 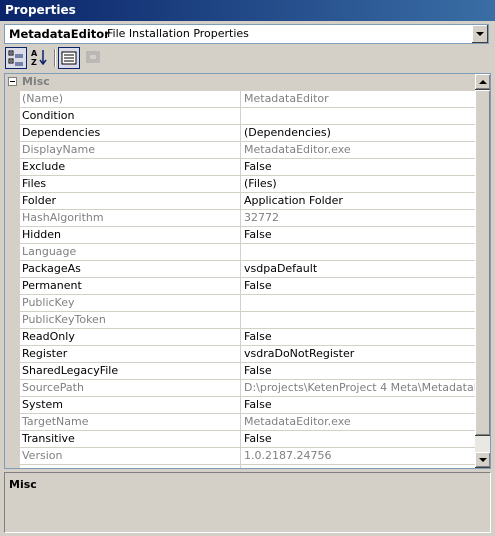 I want to click on property-name: (Name), so click(x=130, y=99).